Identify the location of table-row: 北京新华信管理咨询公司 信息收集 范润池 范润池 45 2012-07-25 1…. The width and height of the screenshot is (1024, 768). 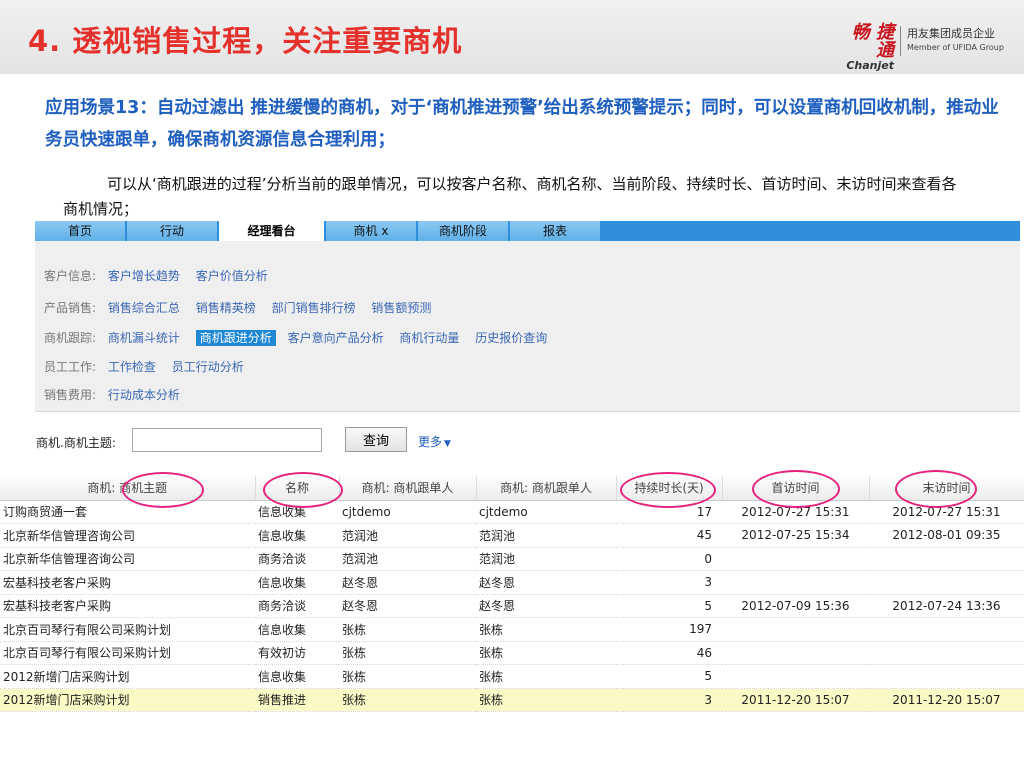
(512, 535).